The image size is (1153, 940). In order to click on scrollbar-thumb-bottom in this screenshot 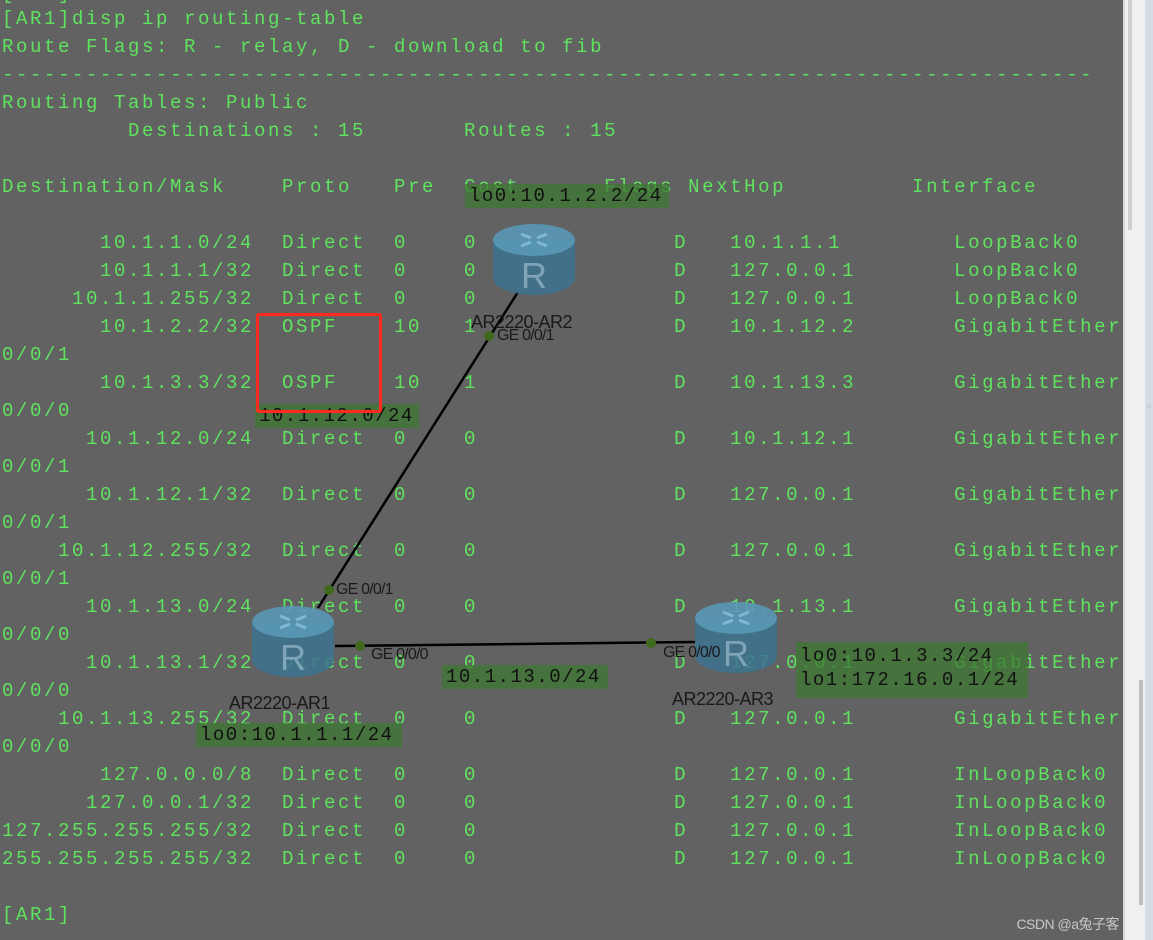, I will do `click(1141, 792)`.